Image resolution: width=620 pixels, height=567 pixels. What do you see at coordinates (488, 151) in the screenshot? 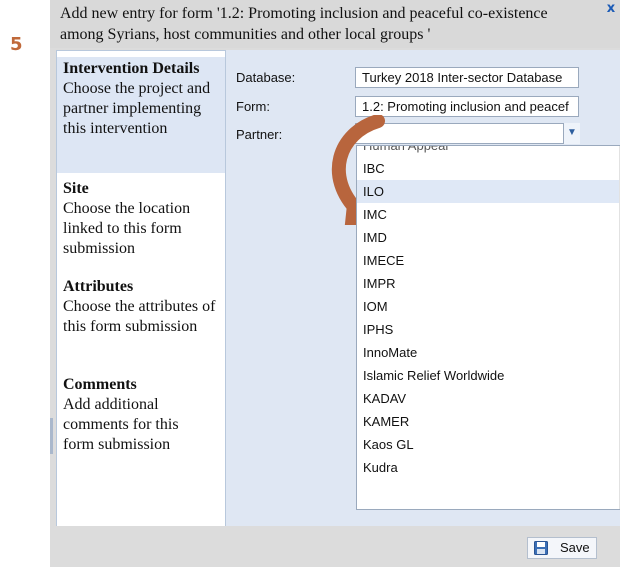
I see `list-item: Human Appeal` at bounding box center [488, 151].